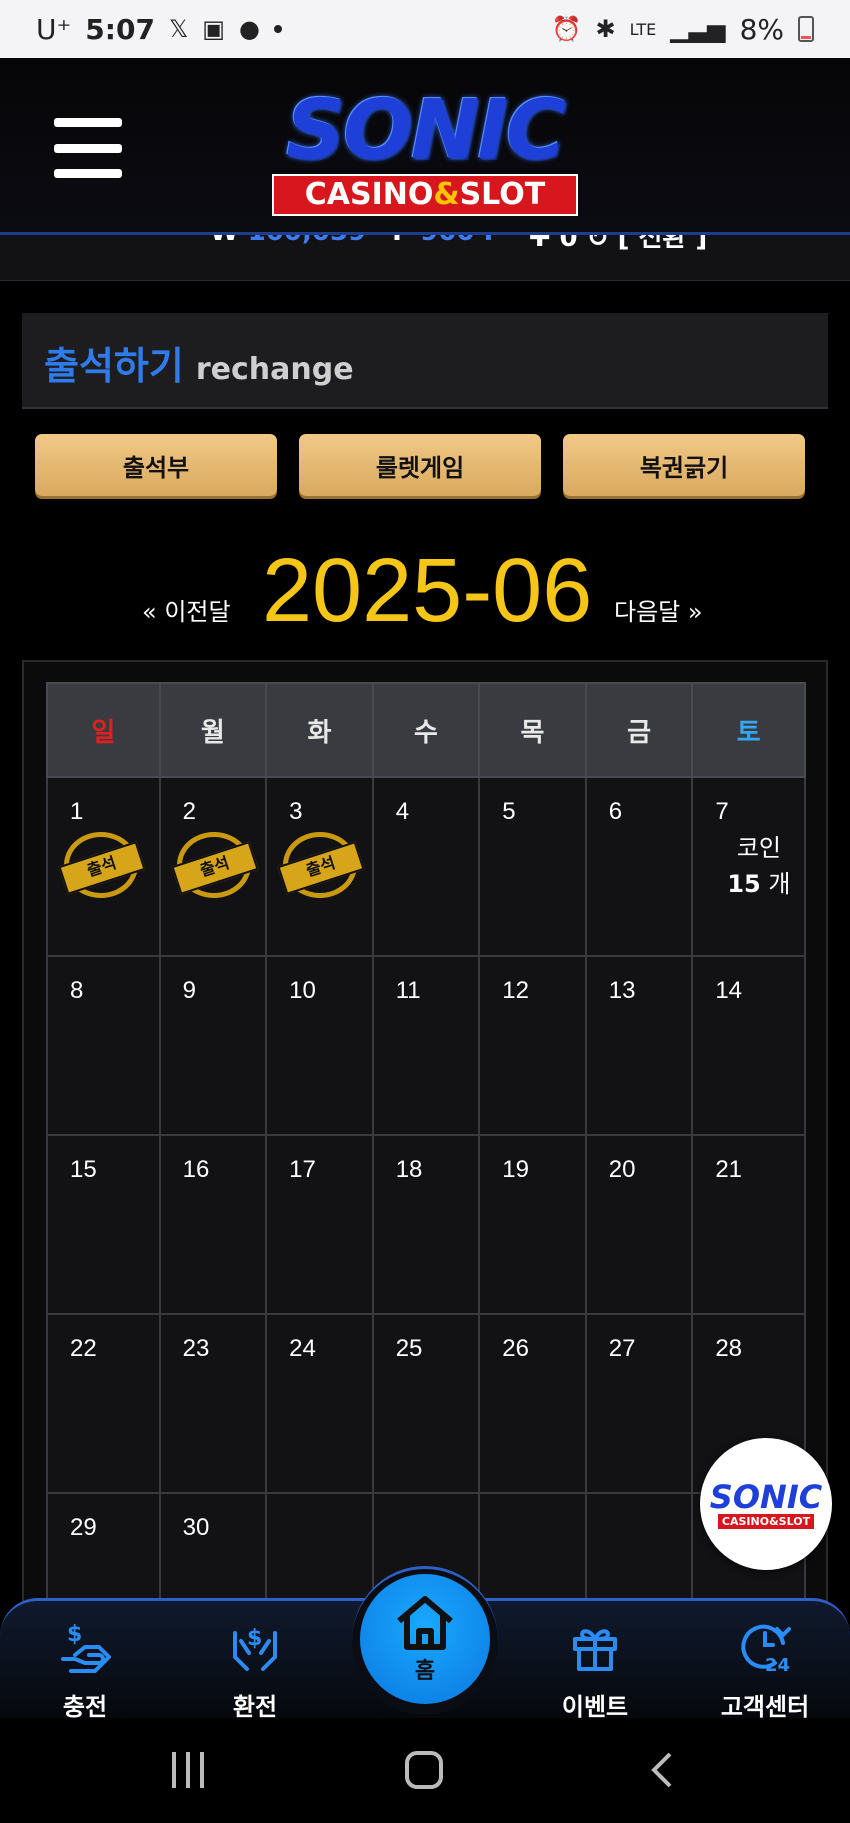 The height and width of the screenshot is (1823, 850). I want to click on day-number: 25, so click(409, 1348).